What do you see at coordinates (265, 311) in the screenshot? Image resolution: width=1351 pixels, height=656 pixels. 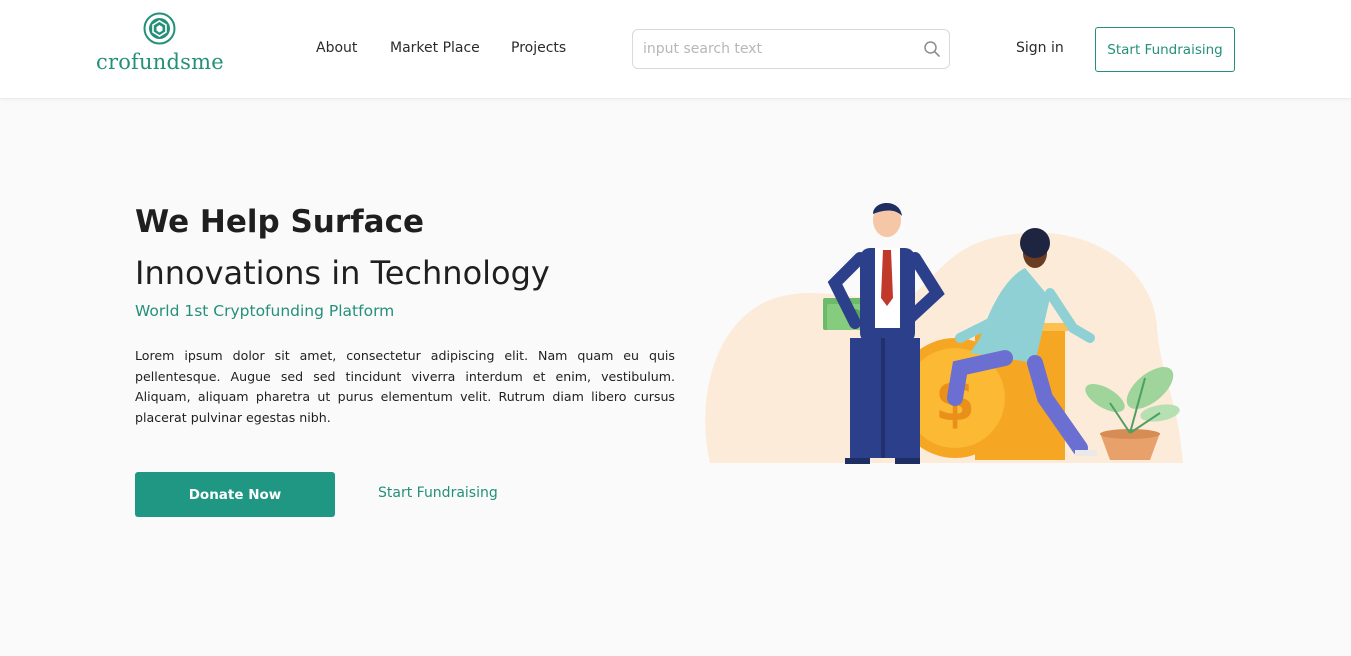 I see `hero-tagline: World 1st Cryptofunding Platform` at bounding box center [265, 311].